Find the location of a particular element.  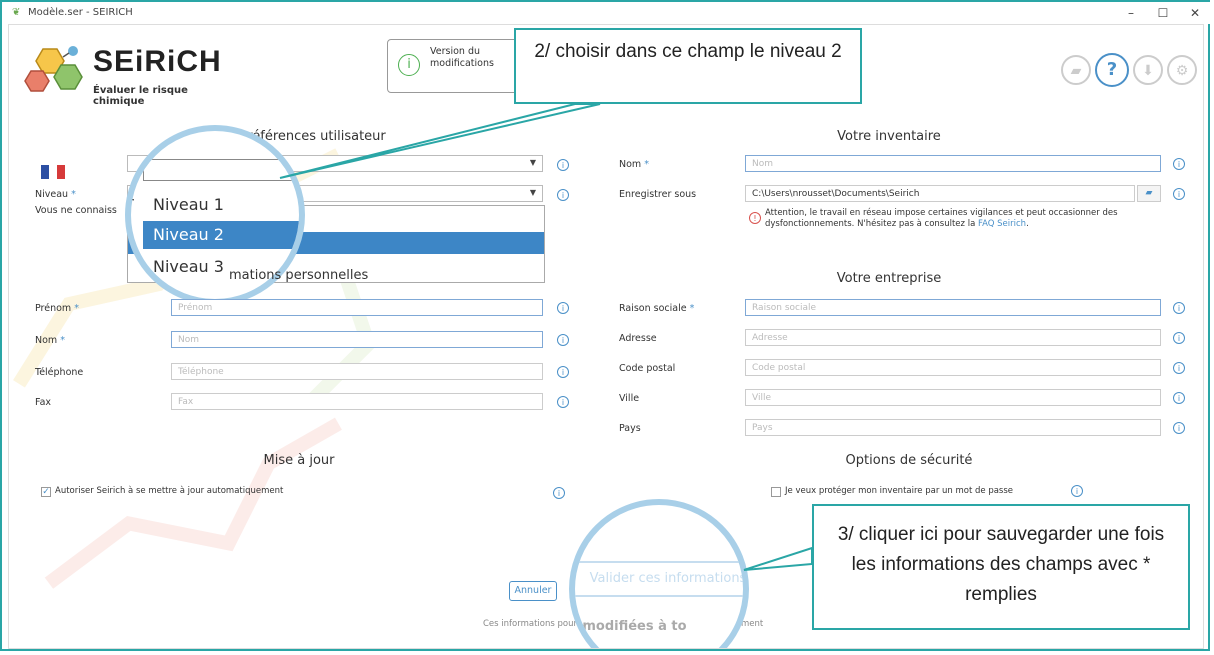

callout-step-2: 2/ choisir dans ce champ le niveau 2 is located at coordinates (688, 66).